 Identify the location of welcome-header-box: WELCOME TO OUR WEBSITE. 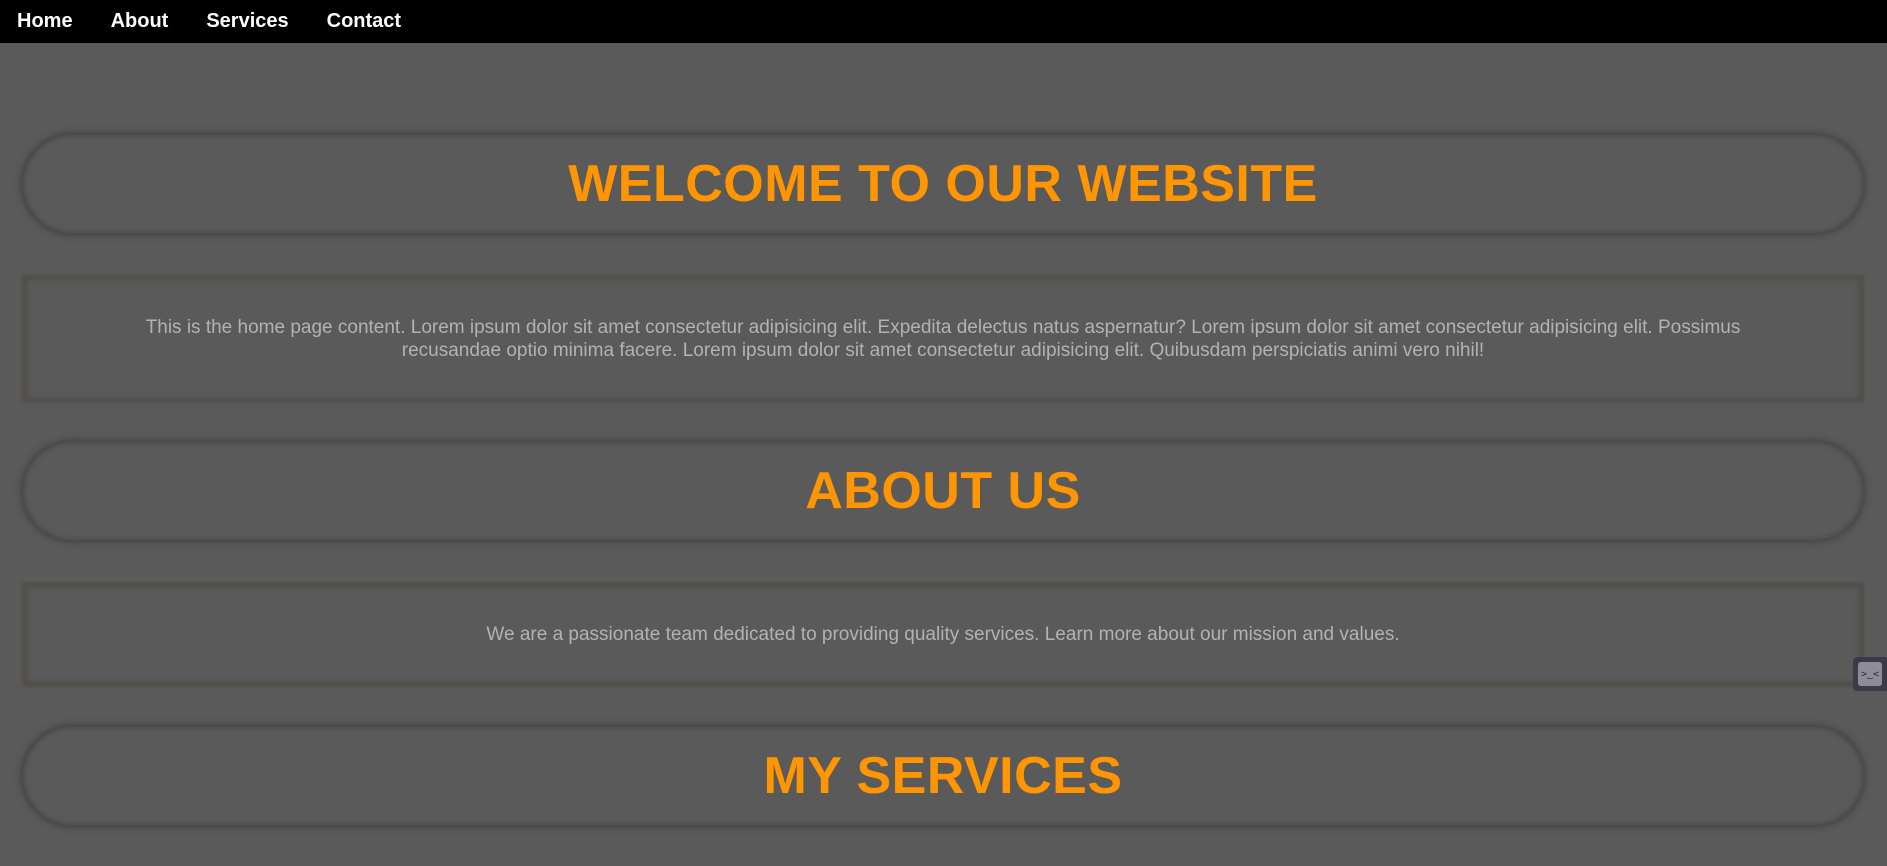
(943, 184).